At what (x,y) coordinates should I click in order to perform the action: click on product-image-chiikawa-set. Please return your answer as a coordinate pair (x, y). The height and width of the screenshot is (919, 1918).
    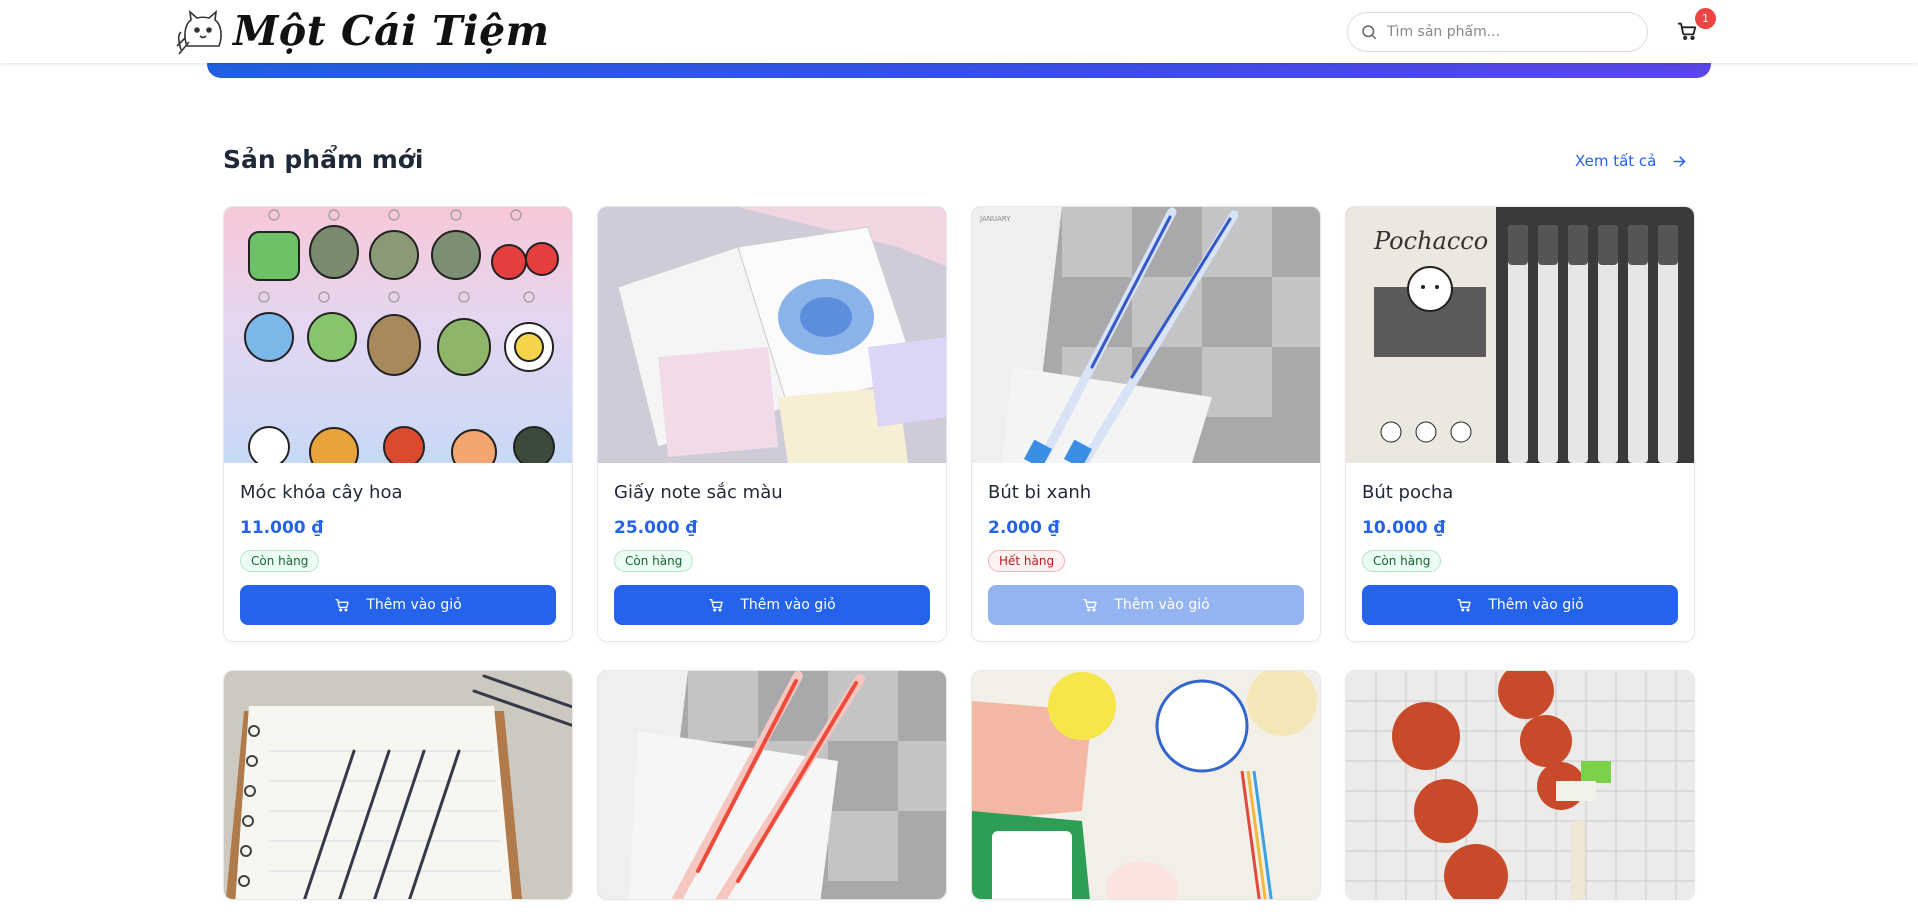
    Looking at the image, I should click on (1146, 785).